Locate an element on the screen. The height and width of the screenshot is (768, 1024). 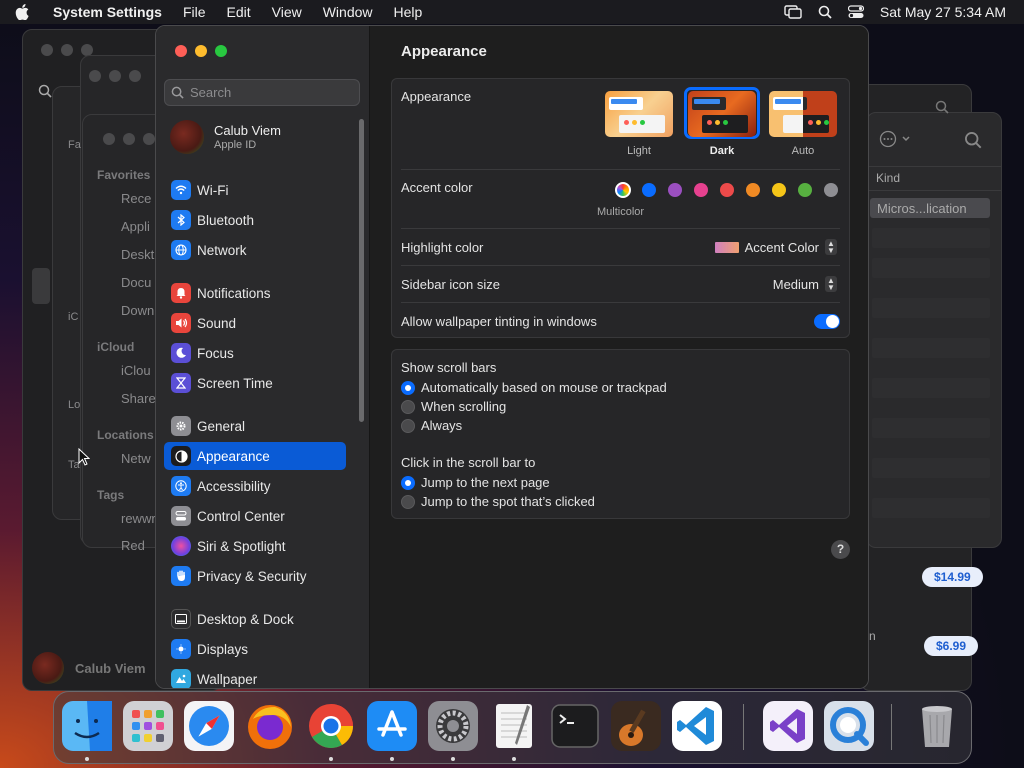
minimize-button is located at coordinates (201, 51).